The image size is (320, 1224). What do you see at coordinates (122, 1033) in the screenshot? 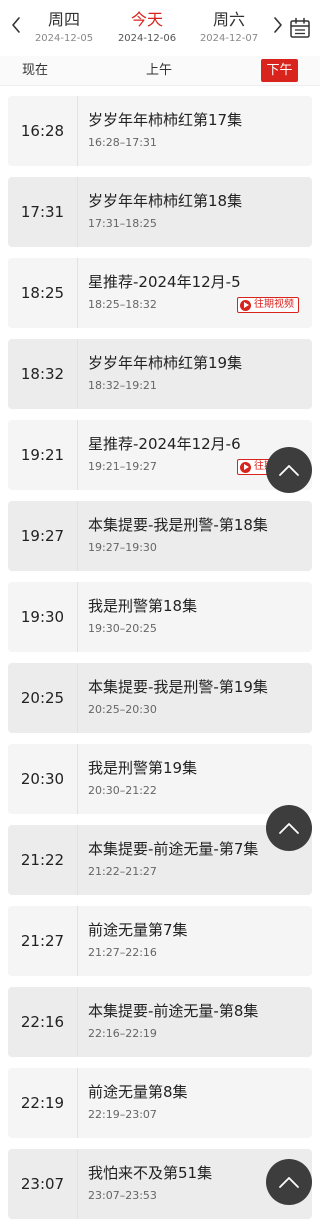
I see `program-time-range: 22:16–22:19` at bounding box center [122, 1033].